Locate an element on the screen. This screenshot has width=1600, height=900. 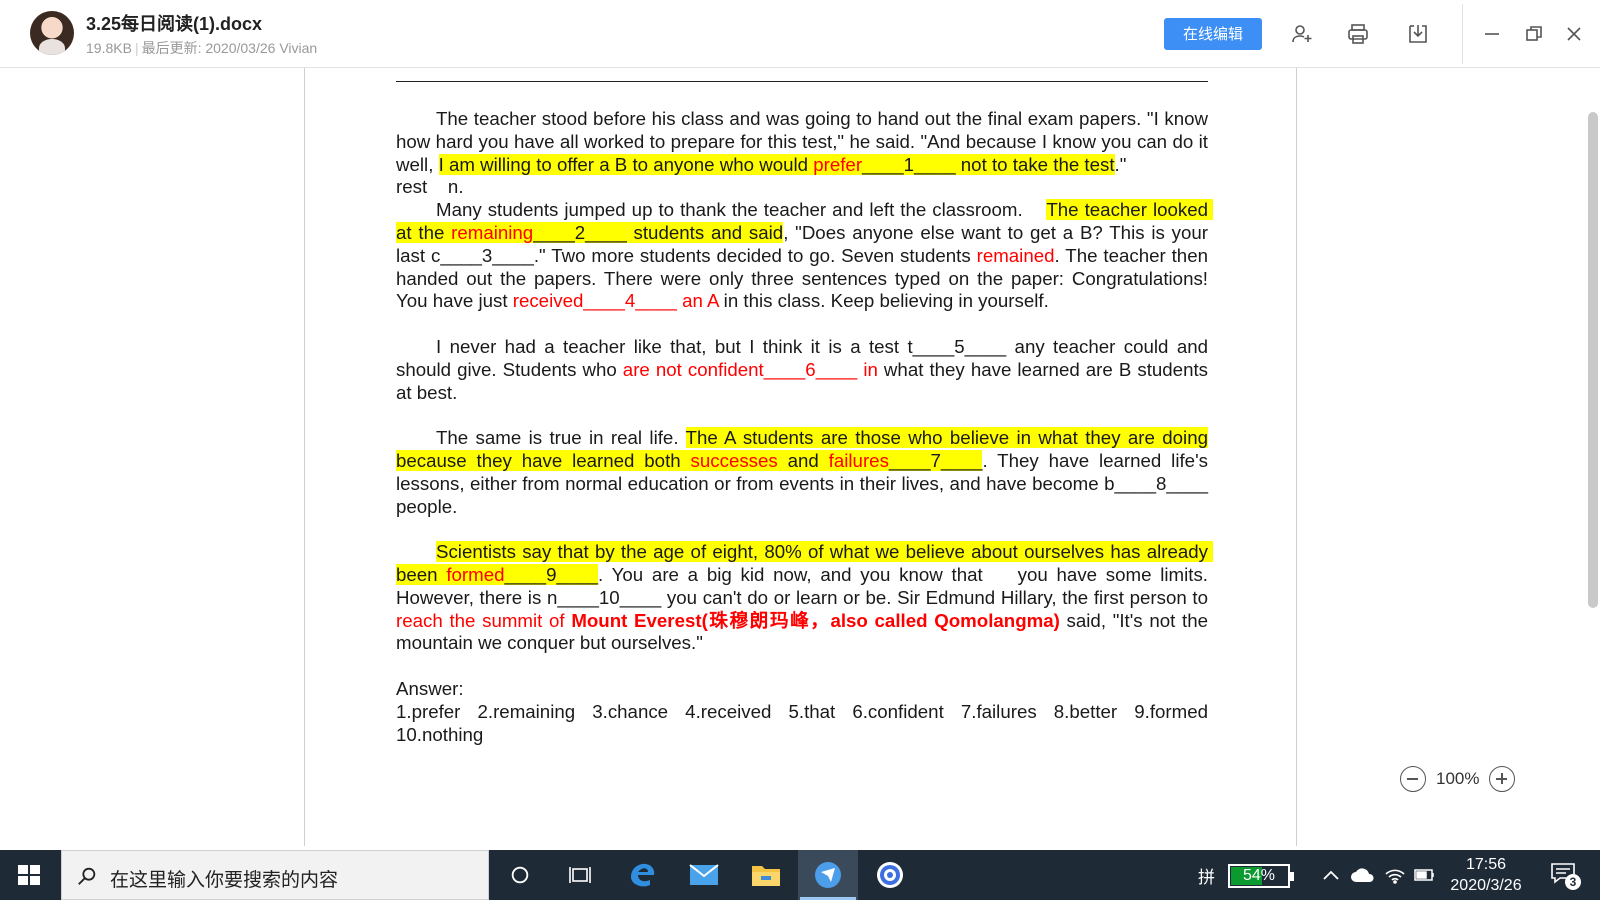
red-text-run: remained is located at coordinates (1015, 255).